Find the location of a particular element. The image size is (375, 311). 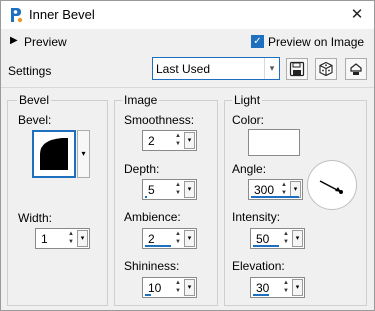

angle-dial is located at coordinates (332, 185).